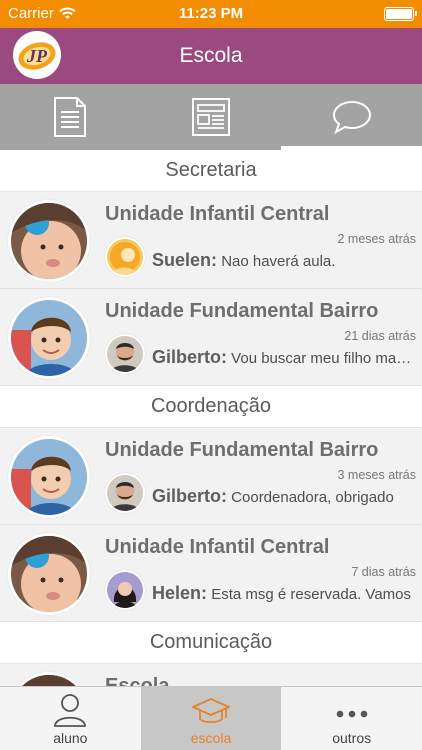  What do you see at coordinates (70, 710) in the screenshot?
I see `person-icon` at bounding box center [70, 710].